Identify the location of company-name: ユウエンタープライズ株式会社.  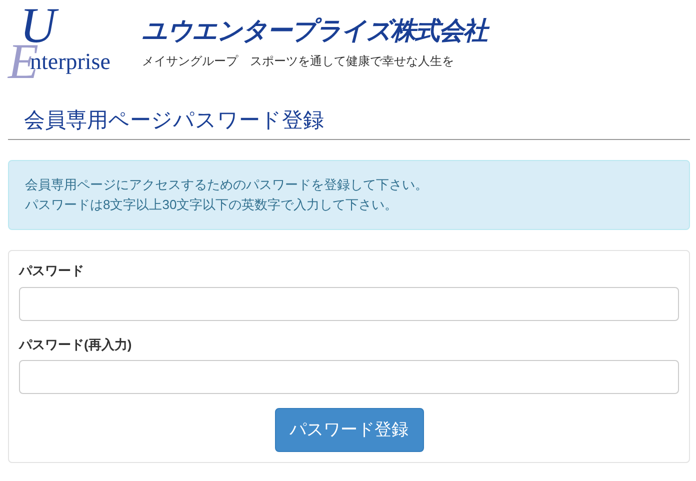
(314, 31).